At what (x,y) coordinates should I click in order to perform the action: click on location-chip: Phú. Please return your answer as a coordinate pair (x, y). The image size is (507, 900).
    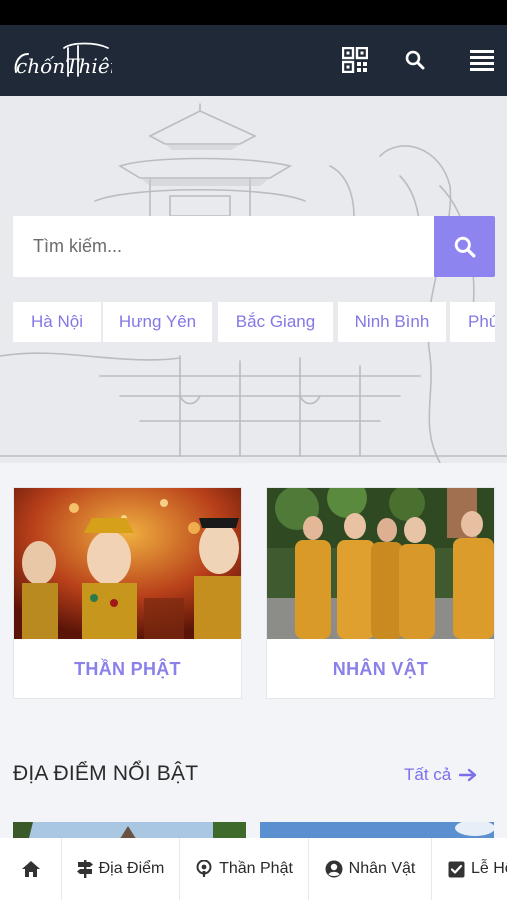
    Looking at the image, I should click on (472, 322).